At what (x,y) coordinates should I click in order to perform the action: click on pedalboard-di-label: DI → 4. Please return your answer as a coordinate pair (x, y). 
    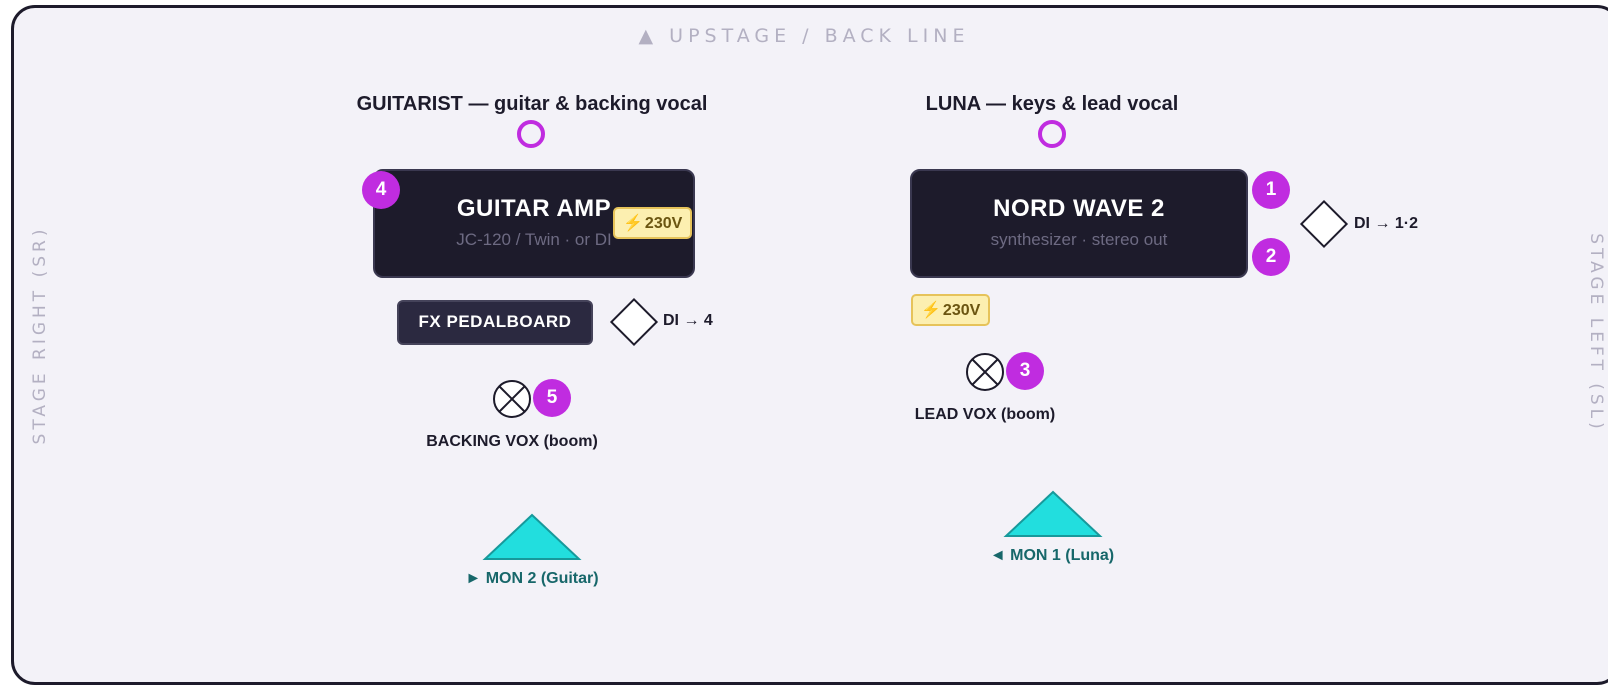
    Looking at the image, I should click on (688, 320).